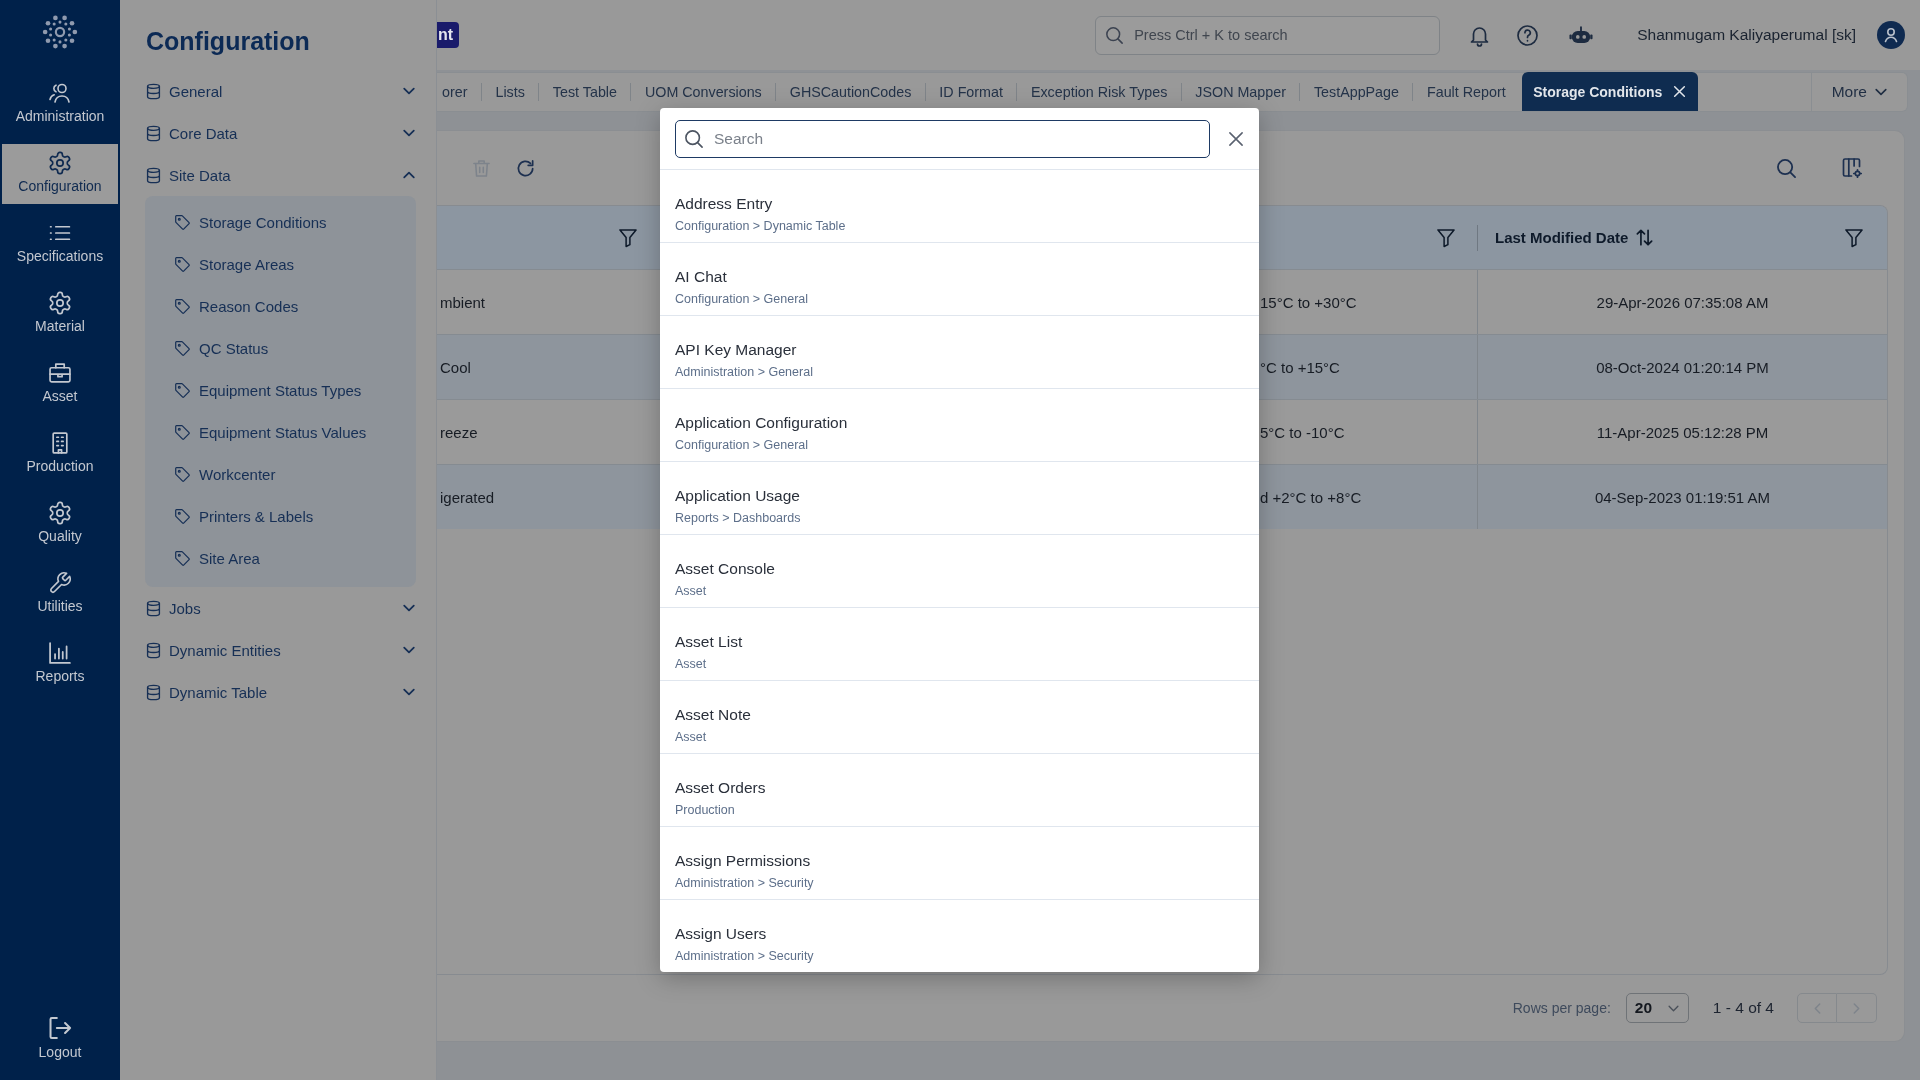 This screenshot has width=1920, height=1080. I want to click on table-cell: 04-Sep-2023 01:19:51 AM, so click(1682, 497).